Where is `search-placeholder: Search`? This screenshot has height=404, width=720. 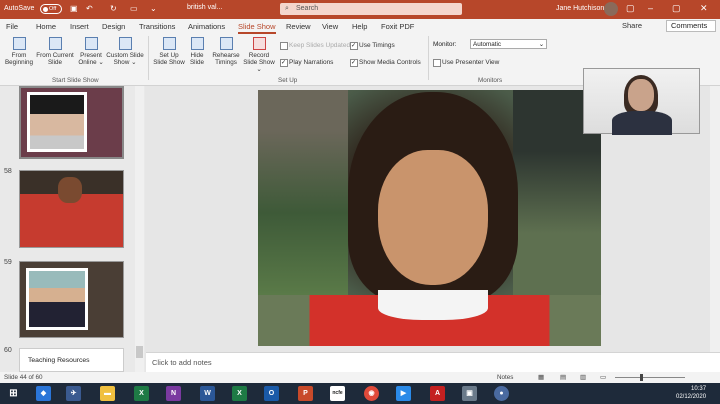
search-placeholder: Search is located at coordinates (307, 8).